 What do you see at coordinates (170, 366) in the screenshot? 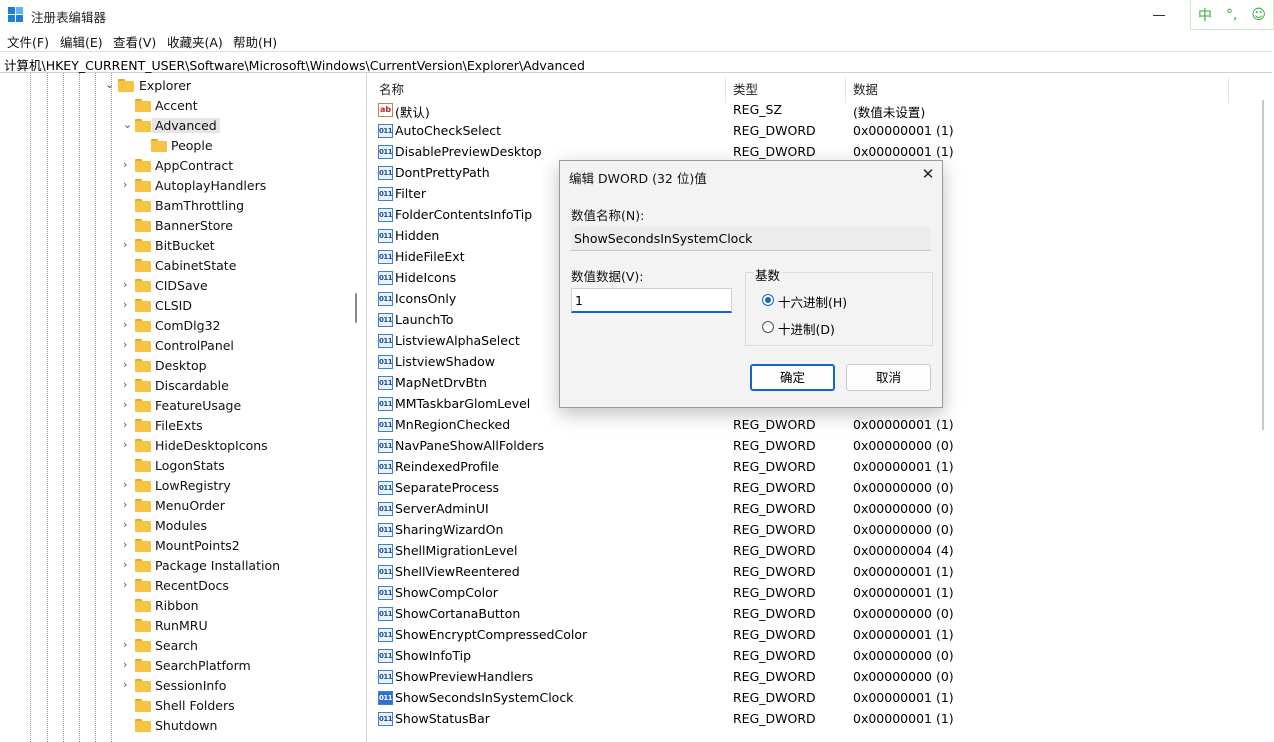
I see `tree-item-desktop: › Desktop` at bounding box center [170, 366].